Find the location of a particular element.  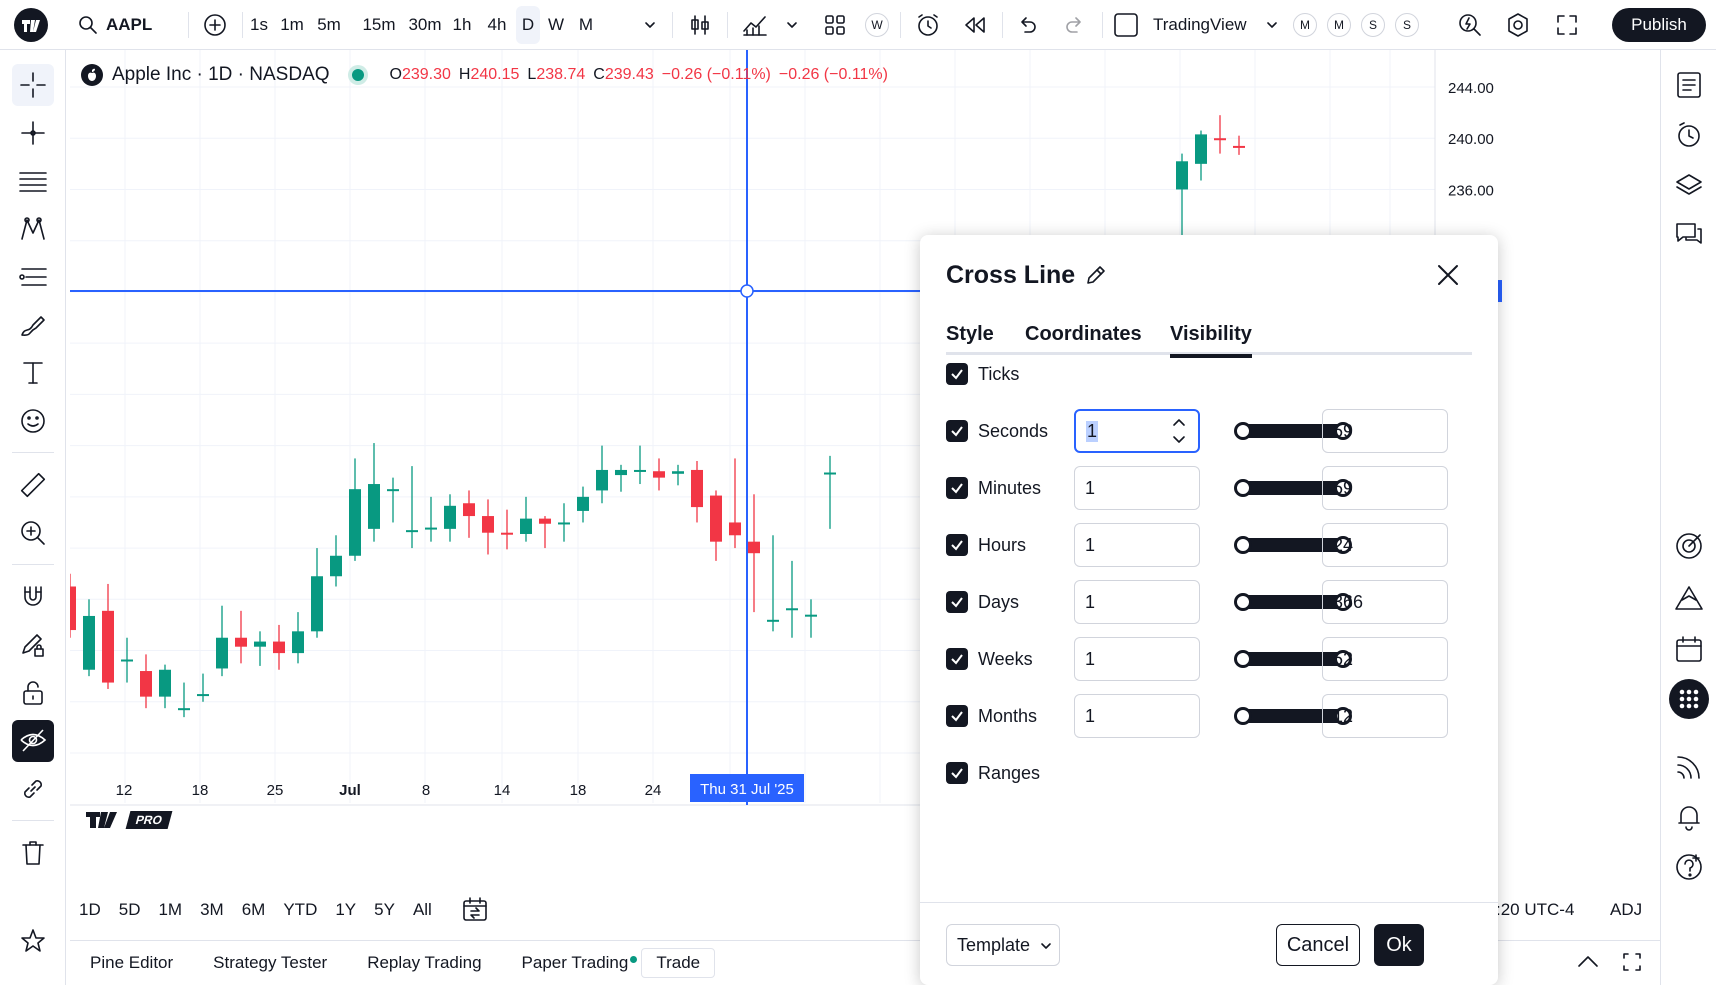

days-checkbox is located at coordinates (957, 602).